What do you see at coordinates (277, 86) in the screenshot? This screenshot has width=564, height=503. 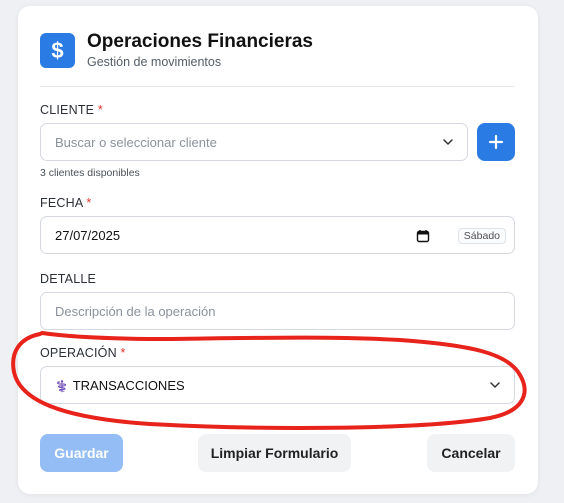 I see `header-divider` at bounding box center [277, 86].